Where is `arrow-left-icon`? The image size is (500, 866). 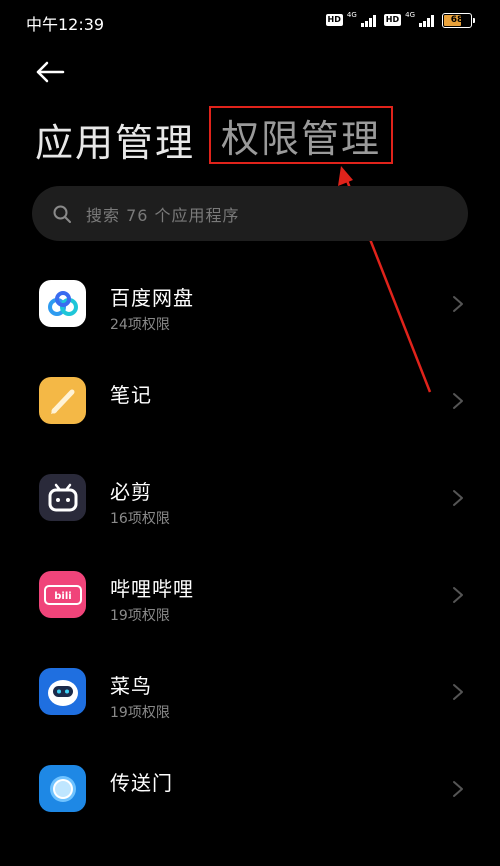 arrow-left-icon is located at coordinates (50, 72).